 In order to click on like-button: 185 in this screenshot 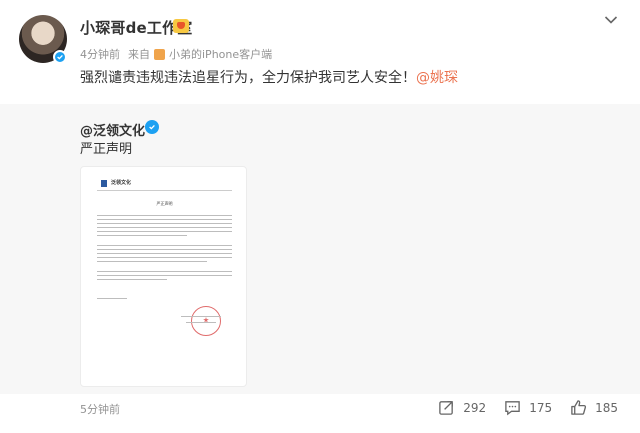, I will do `click(594, 407)`.